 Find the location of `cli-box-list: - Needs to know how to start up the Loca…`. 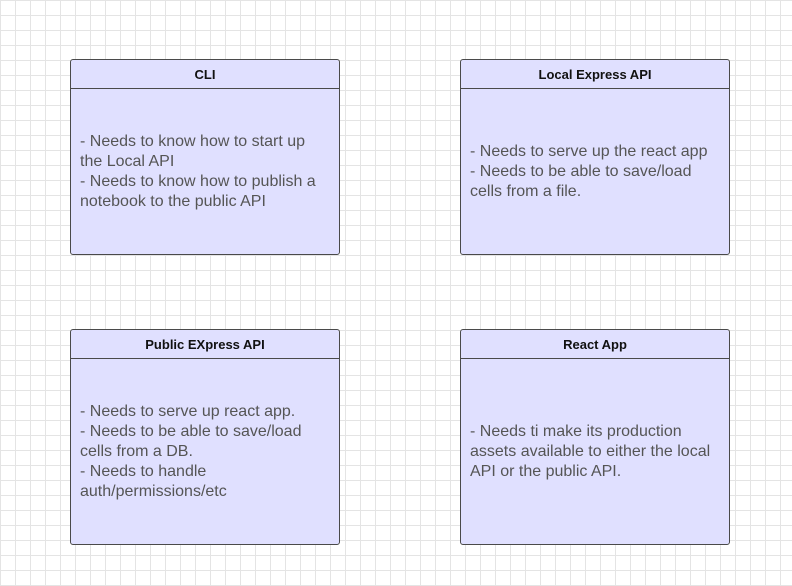

cli-box-list: - Needs to know how to start up the Loca… is located at coordinates (205, 172).